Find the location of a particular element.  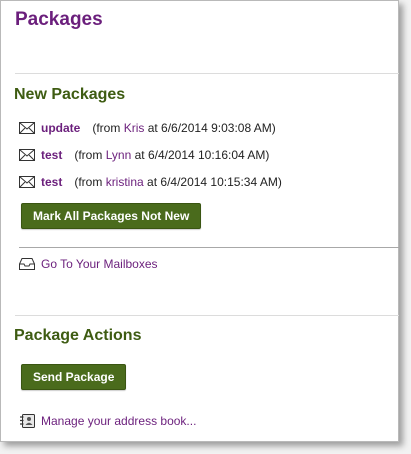

package-list-item: test (from Lynn at 6/4/2014 10:16:04 AM) is located at coordinates (144, 155).